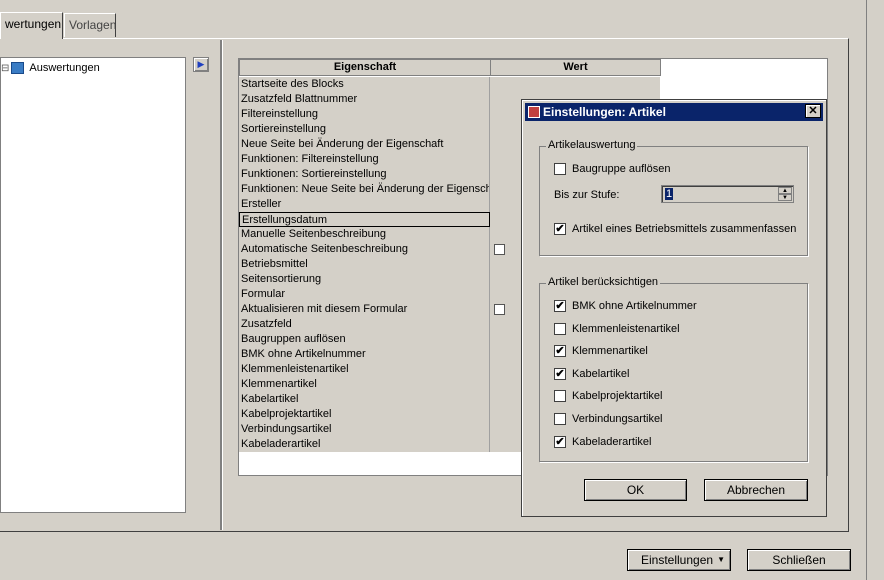  What do you see at coordinates (679, 560) in the screenshot?
I see `einstellungen-button: Einstellungen ▼` at bounding box center [679, 560].